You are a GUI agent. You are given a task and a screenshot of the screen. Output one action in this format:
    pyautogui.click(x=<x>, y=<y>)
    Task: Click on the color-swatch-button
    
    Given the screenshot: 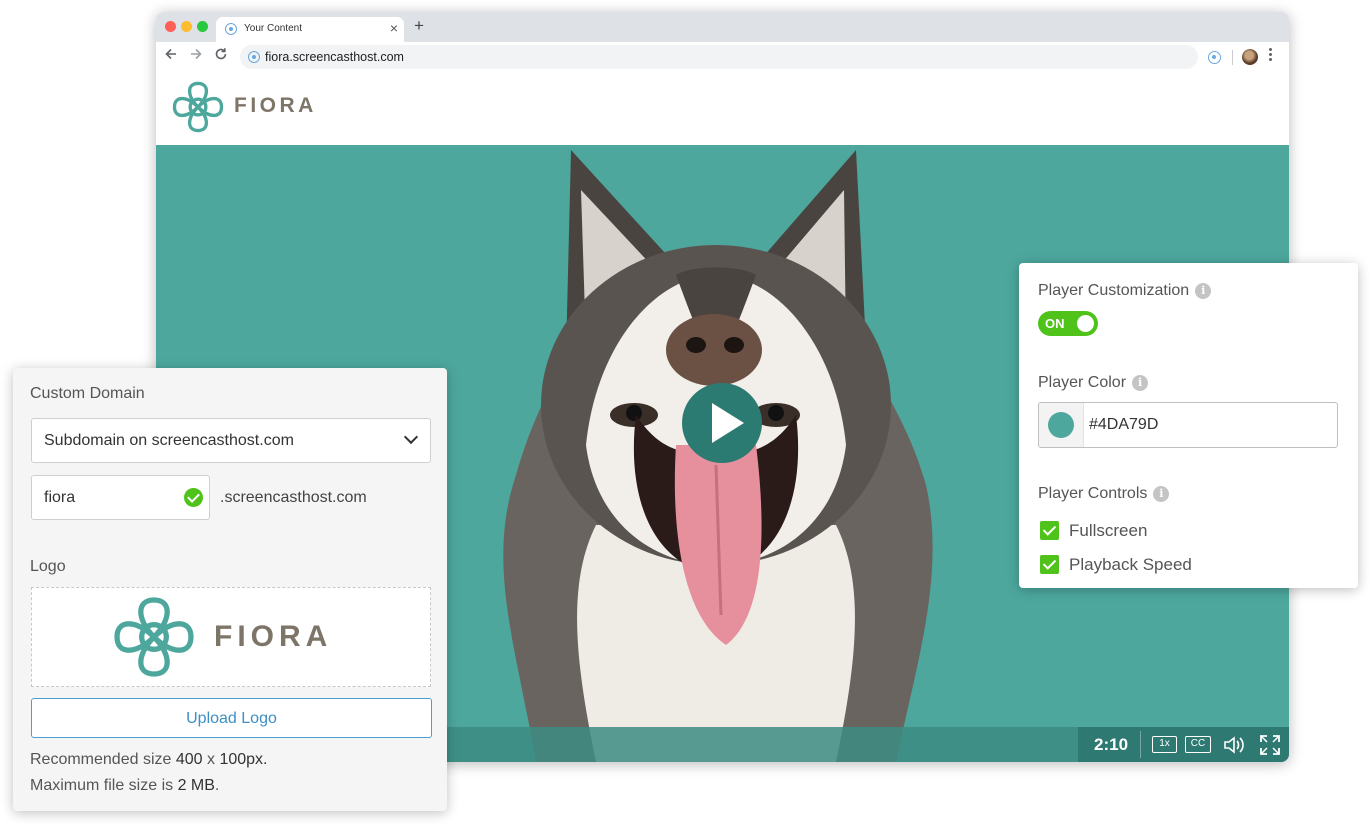 What is the action you would take?
    pyautogui.click(x=1061, y=425)
    